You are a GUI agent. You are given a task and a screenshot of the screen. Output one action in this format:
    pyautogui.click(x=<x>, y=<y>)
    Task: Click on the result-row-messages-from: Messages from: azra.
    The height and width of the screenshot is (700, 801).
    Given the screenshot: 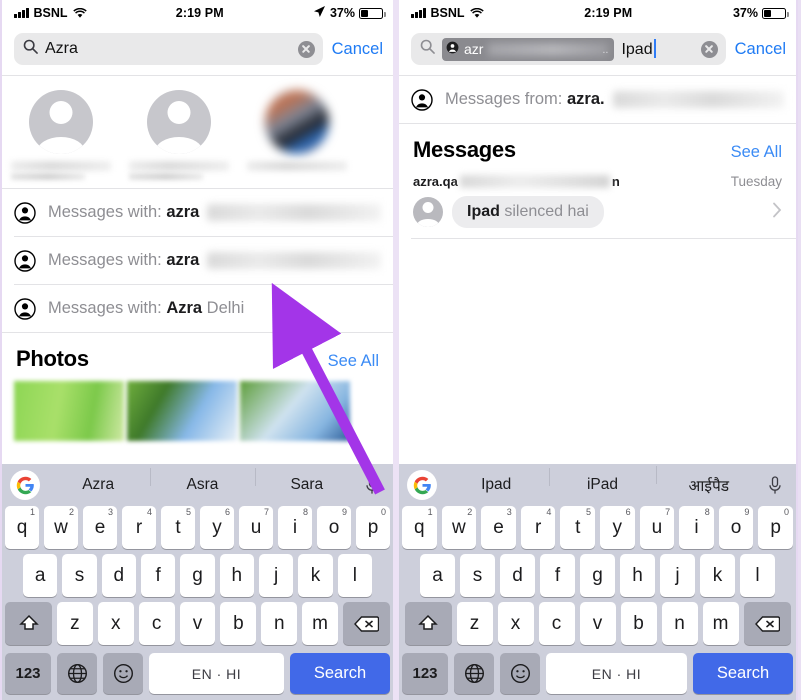 What is the action you would take?
    pyautogui.click(x=597, y=99)
    